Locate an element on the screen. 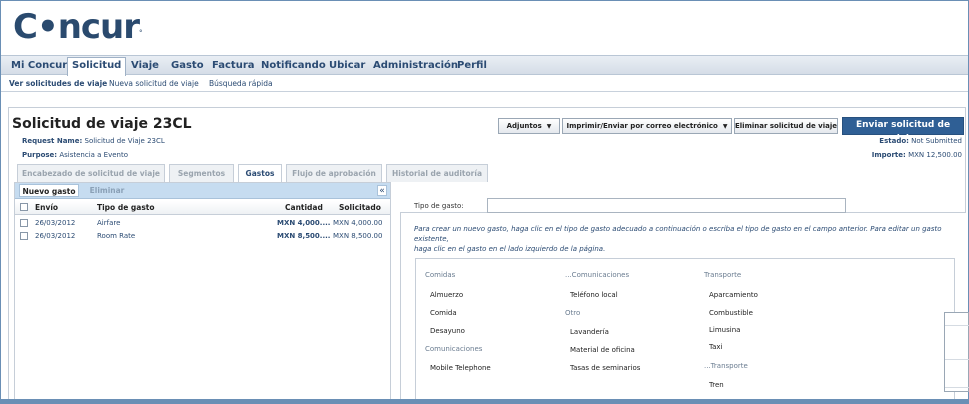  purpose-value: Asistencia a Evento is located at coordinates (94, 155).